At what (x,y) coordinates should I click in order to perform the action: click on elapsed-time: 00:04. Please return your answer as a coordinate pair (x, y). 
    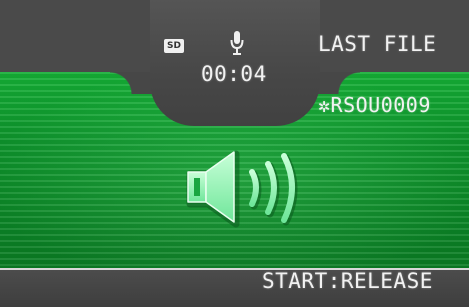
    Looking at the image, I should click on (234, 74).